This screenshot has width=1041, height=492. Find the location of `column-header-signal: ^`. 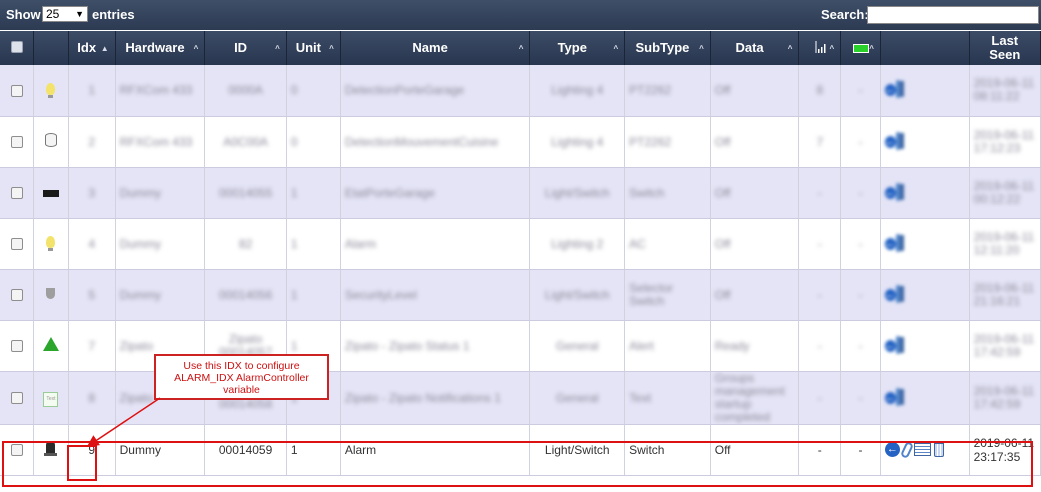

column-header-signal: ^ is located at coordinates (820, 48).